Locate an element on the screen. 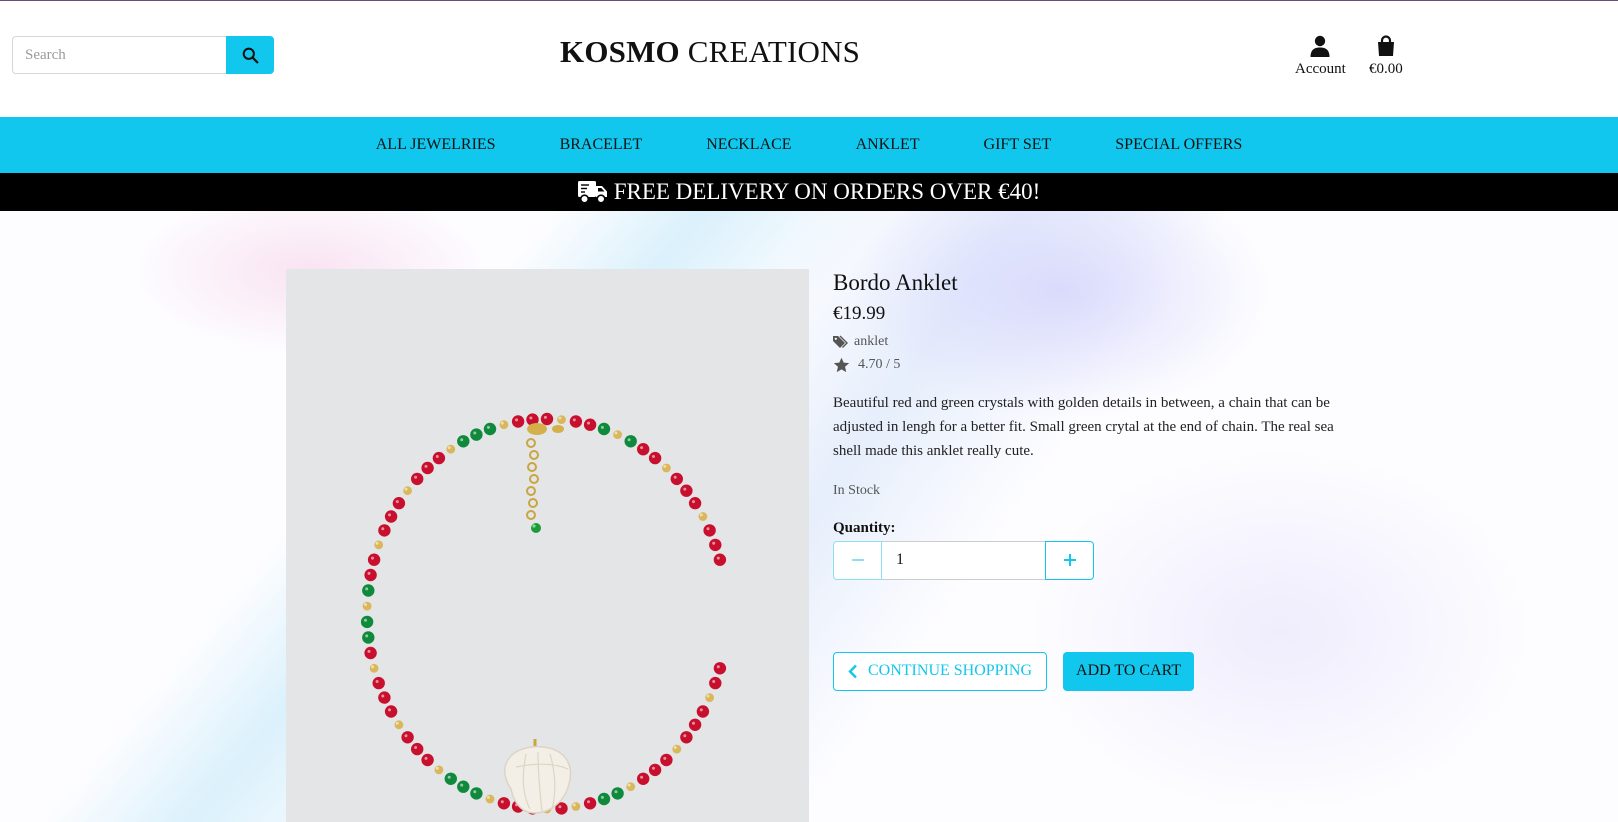  continue-shopping-button: CONTINUE SHOPPING is located at coordinates (940, 671).